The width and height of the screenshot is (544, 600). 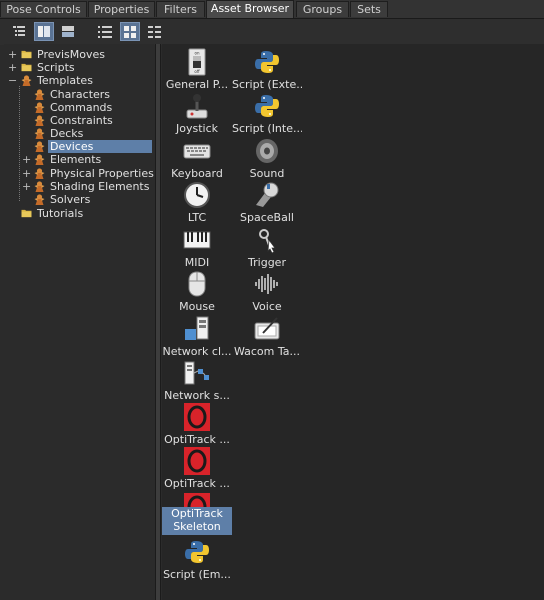 What do you see at coordinates (266, 284) in the screenshot?
I see `waveform-icon` at bounding box center [266, 284].